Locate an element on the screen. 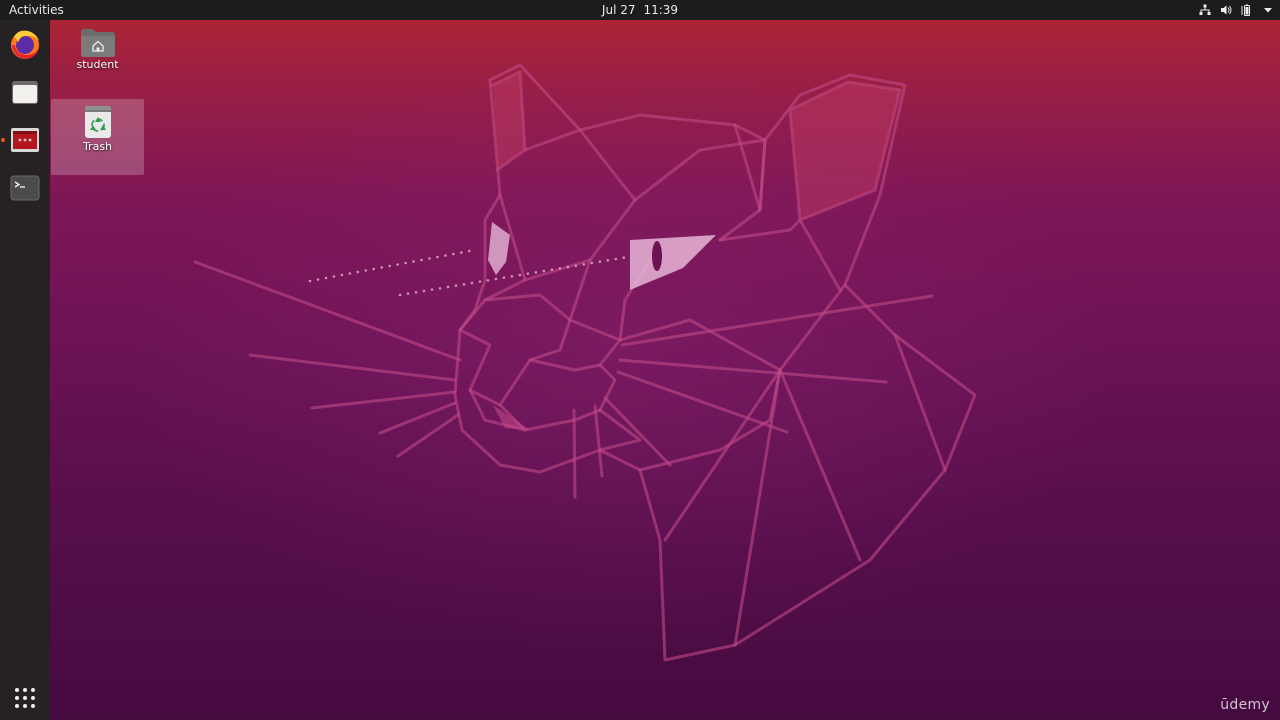 This screenshot has width=1280, height=720. running-indicator is located at coordinates (3, 140).